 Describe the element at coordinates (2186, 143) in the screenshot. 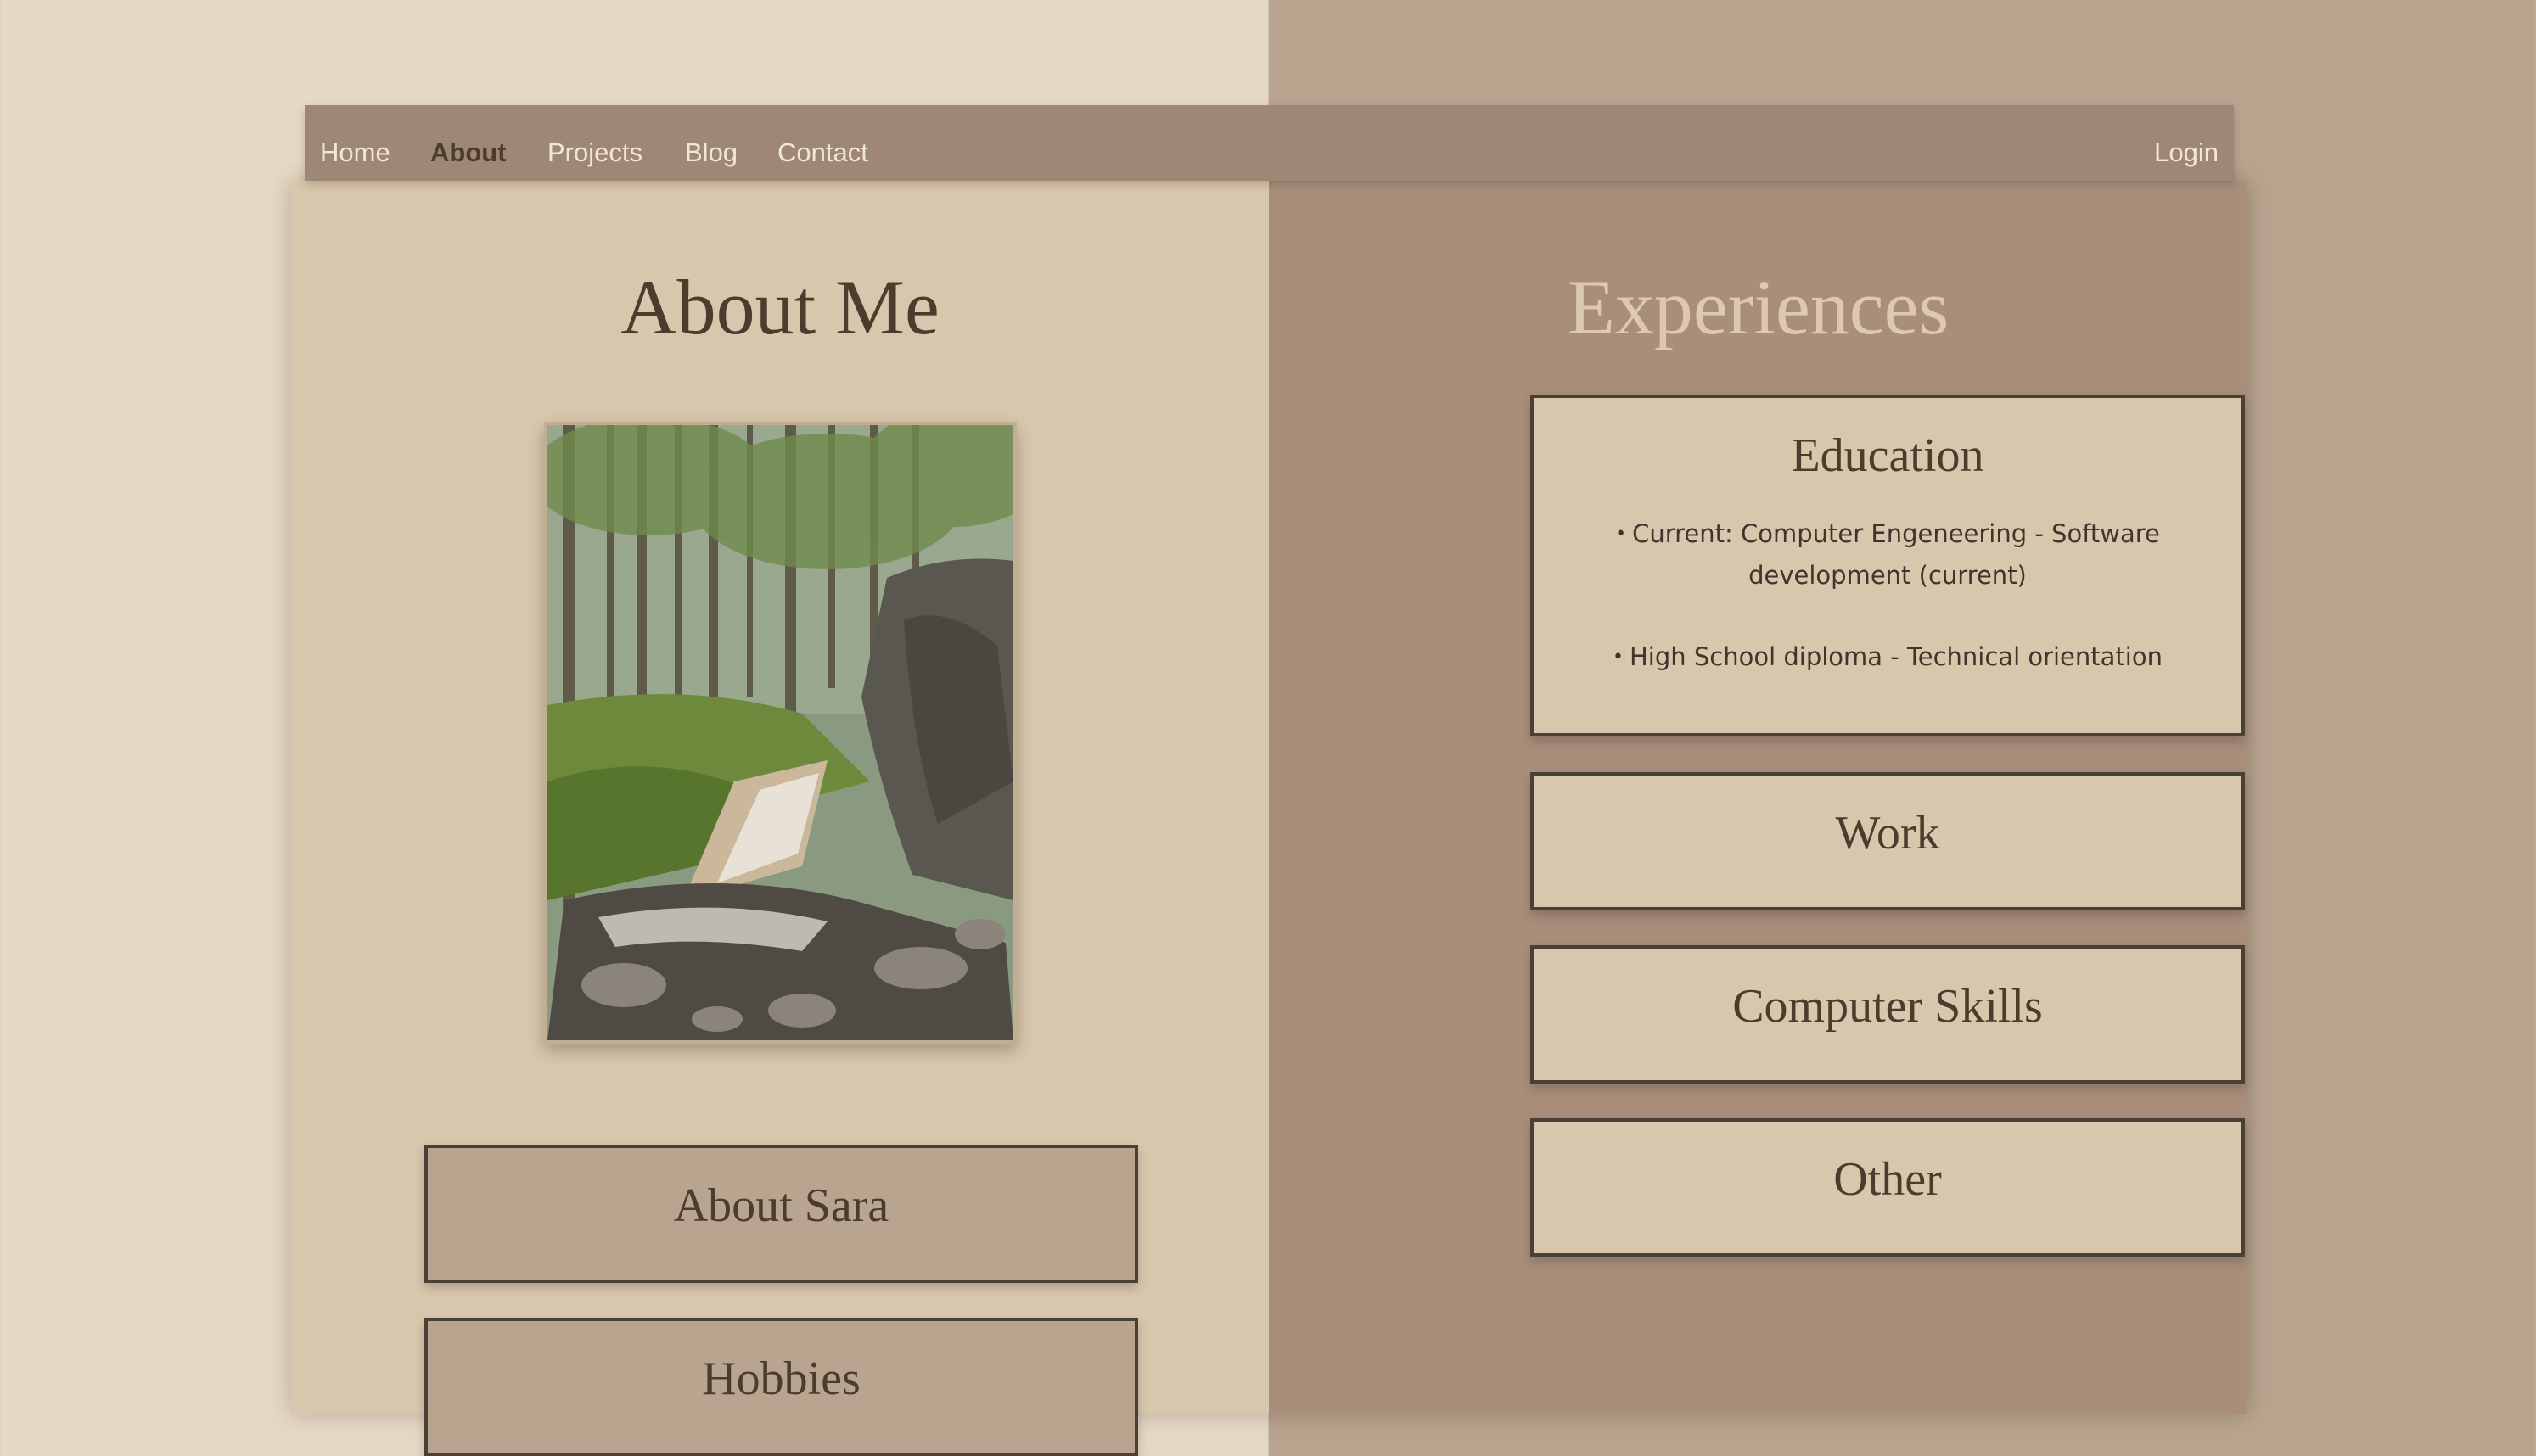

I see `nav-login-link: Login` at that location.